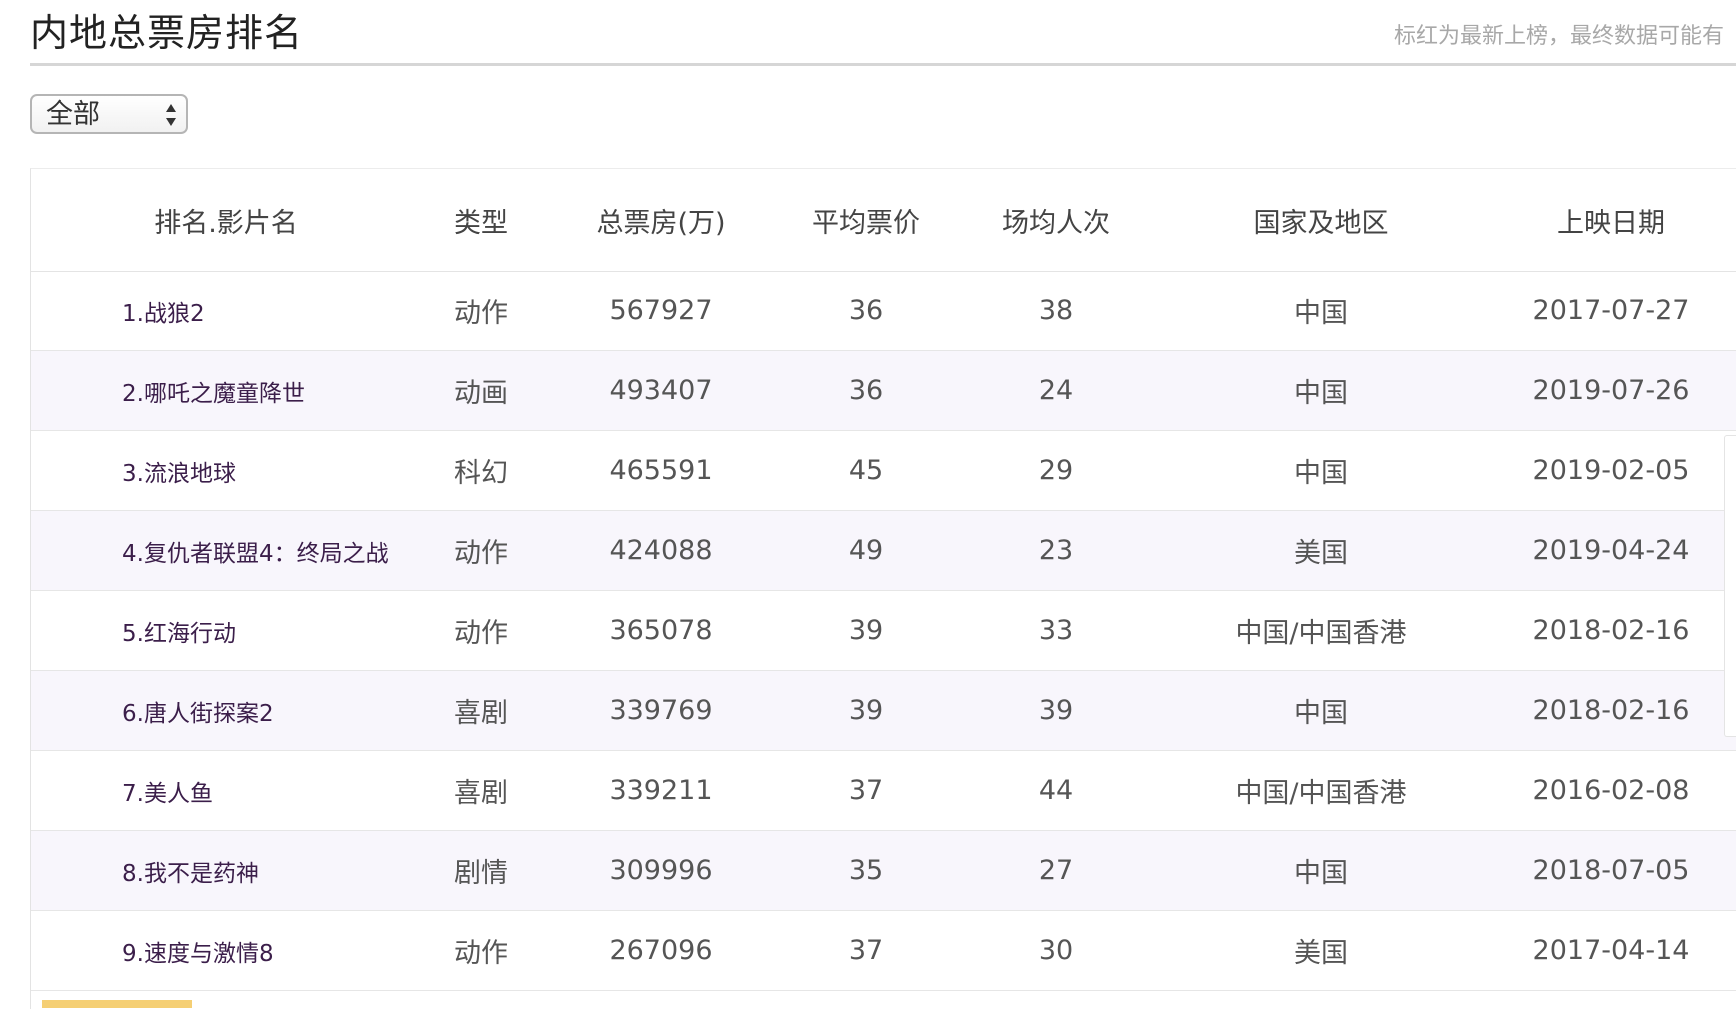  Describe the element at coordinates (866, 220) in the screenshot. I see `column-header-avg-price: 平均票价` at that location.